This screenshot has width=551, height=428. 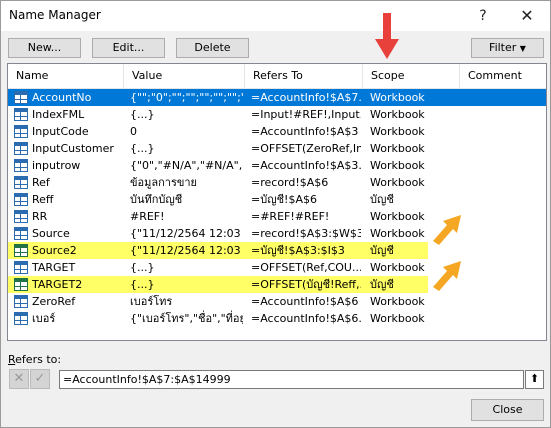 I want to click on cancel-edit-icon: ✕, so click(x=19, y=379).